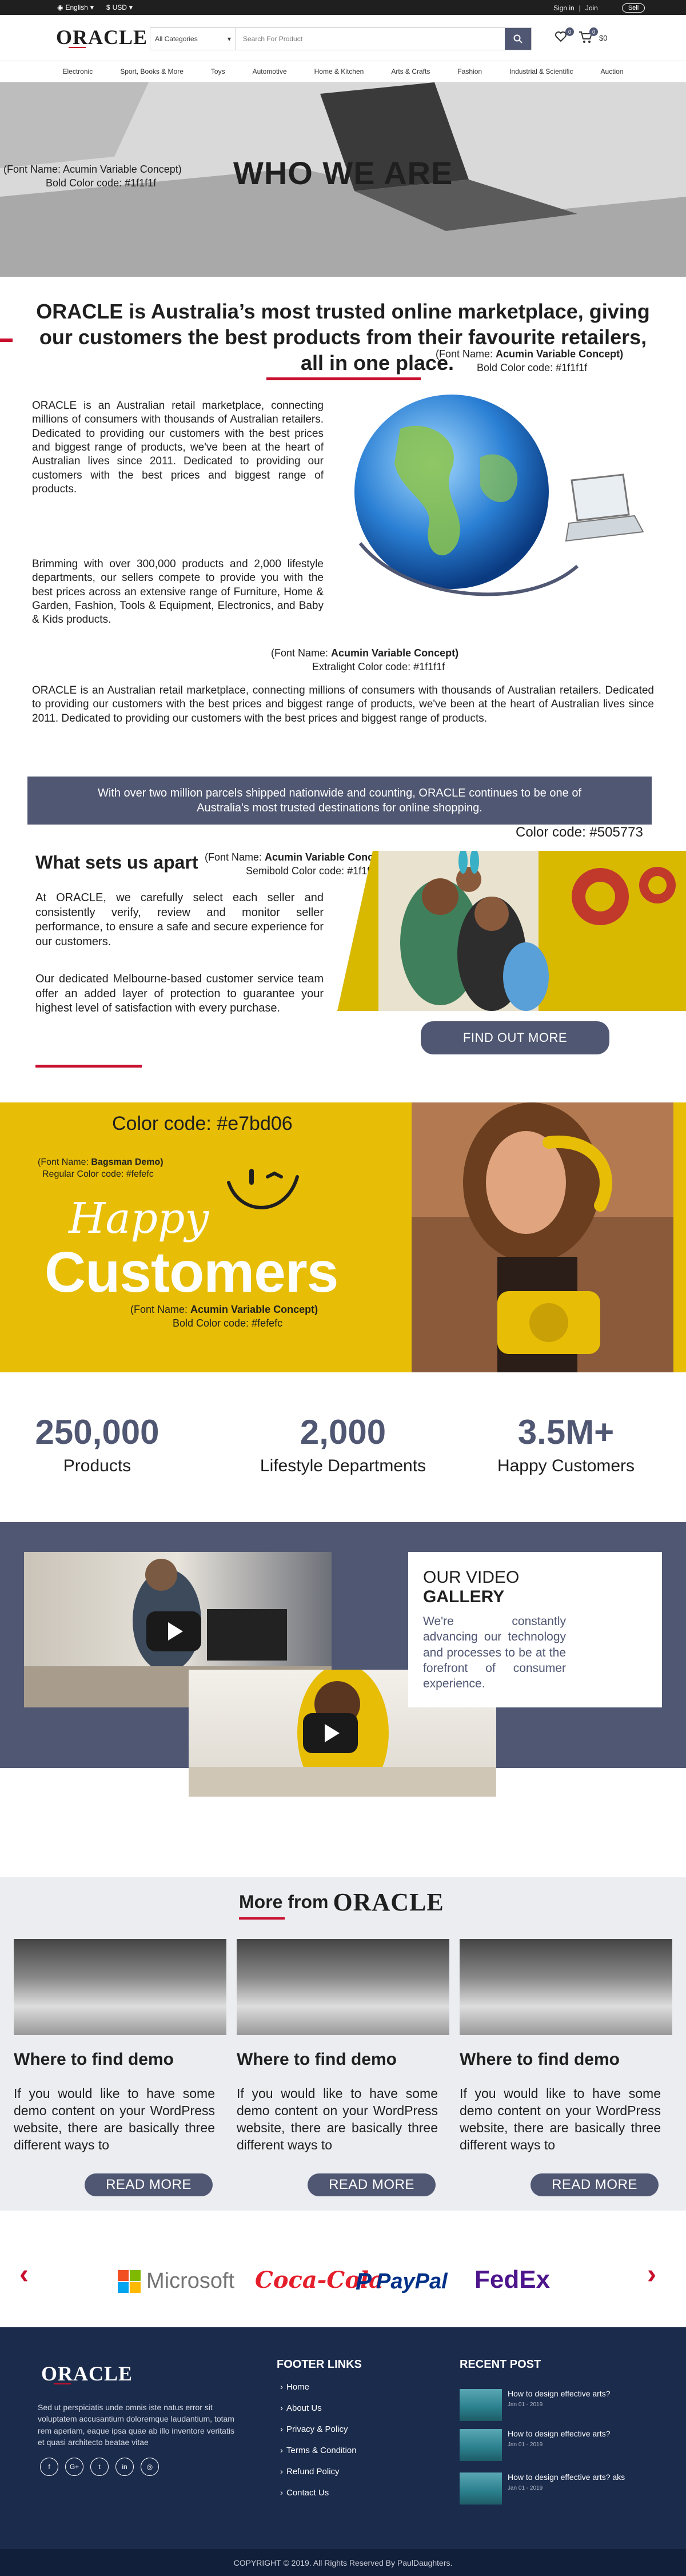 The height and width of the screenshot is (2576, 686). I want to click on category-select: All Categories ▾, so click(193, 39).